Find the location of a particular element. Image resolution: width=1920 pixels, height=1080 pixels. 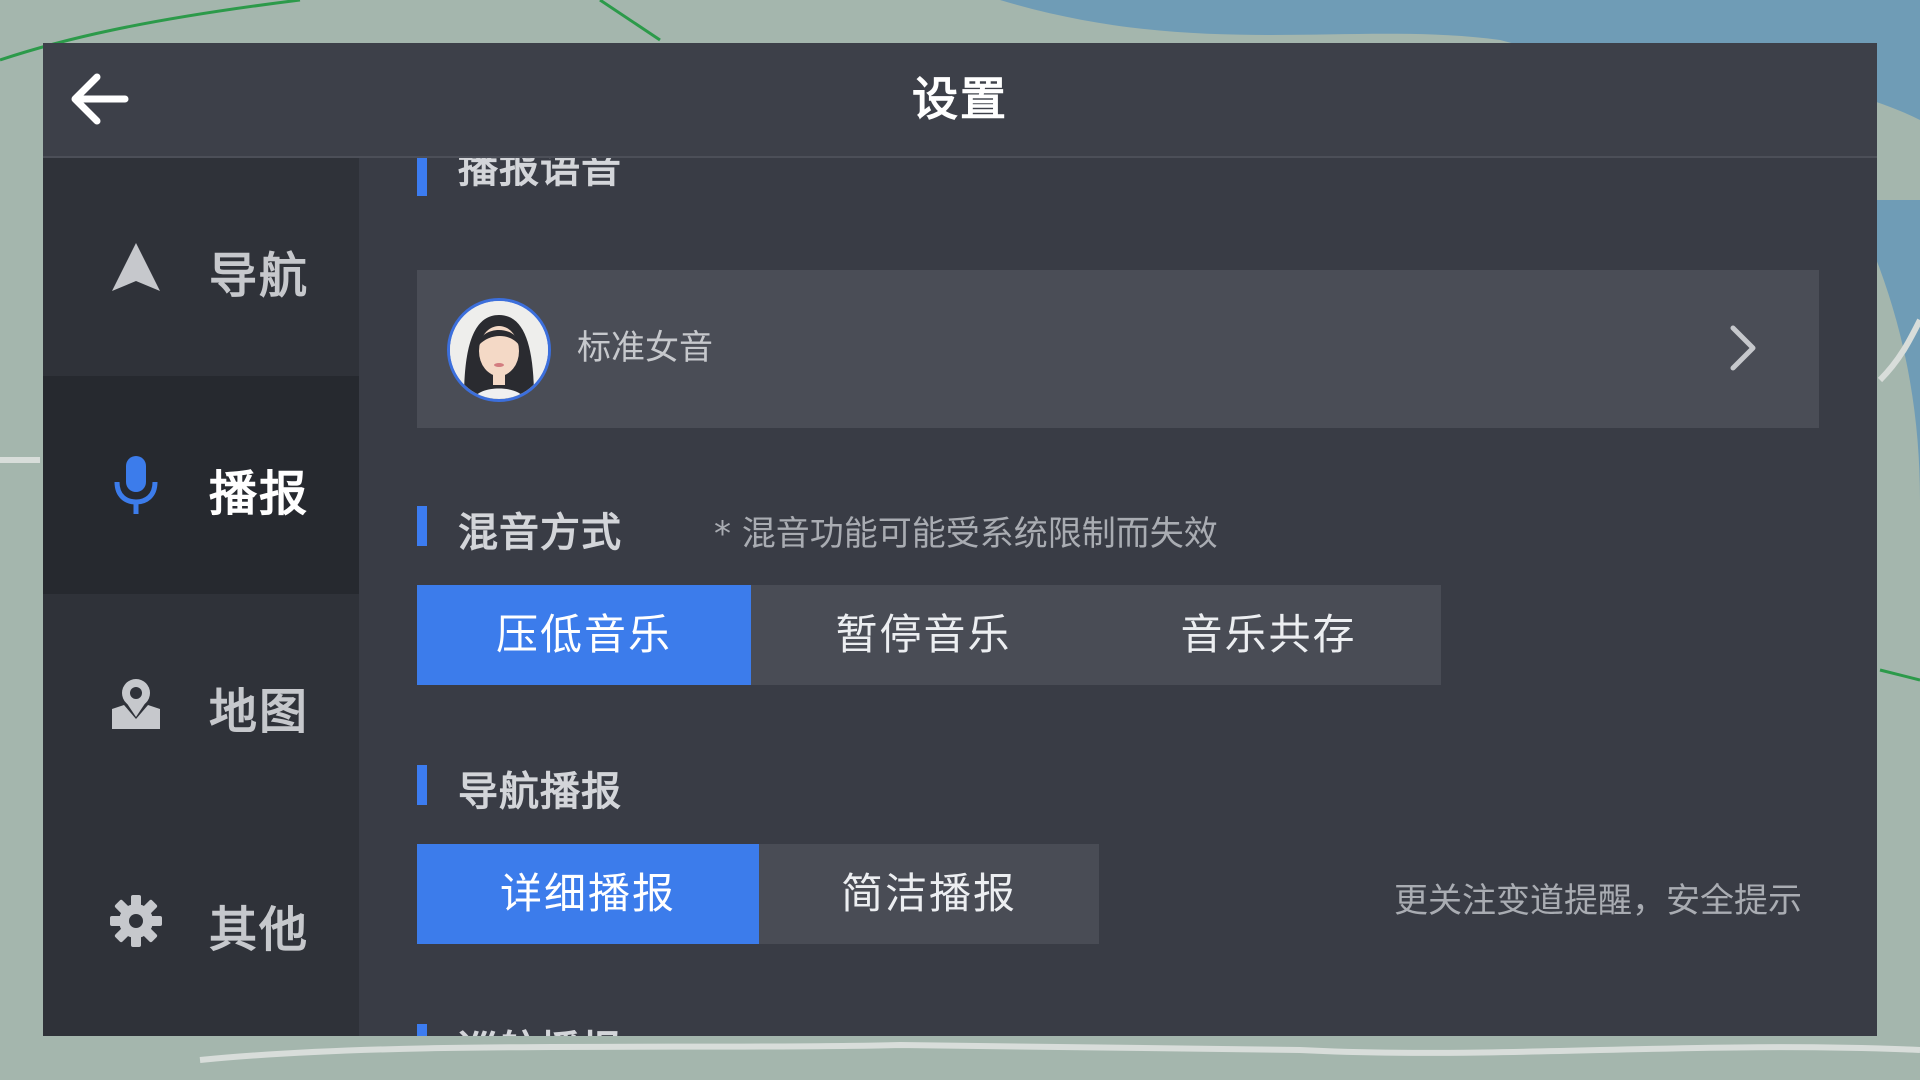

mix-option-pause-music: 暂停音乐 is located at coordinates (923, 635).